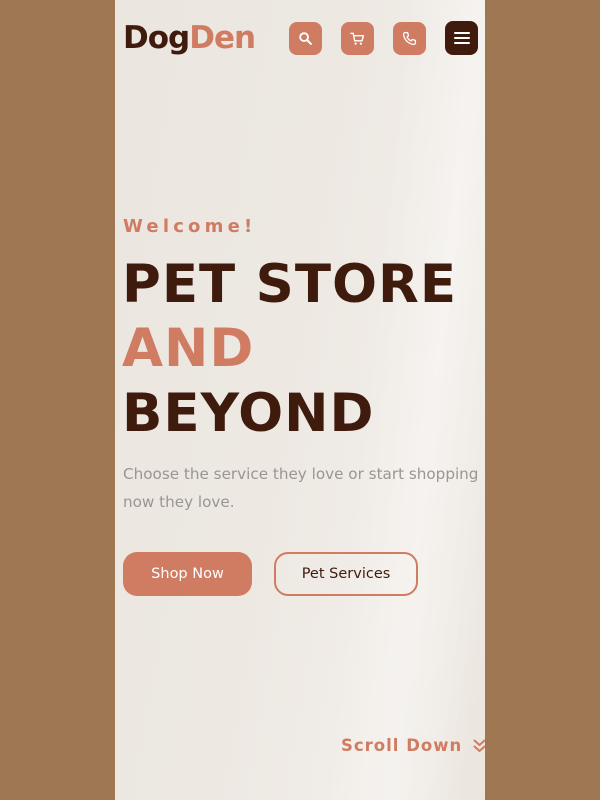  What do you see at coordinates (187, 574) in the screenshot?
I see `shop-now-button: Shop Now` at bounding box center [187, 574].